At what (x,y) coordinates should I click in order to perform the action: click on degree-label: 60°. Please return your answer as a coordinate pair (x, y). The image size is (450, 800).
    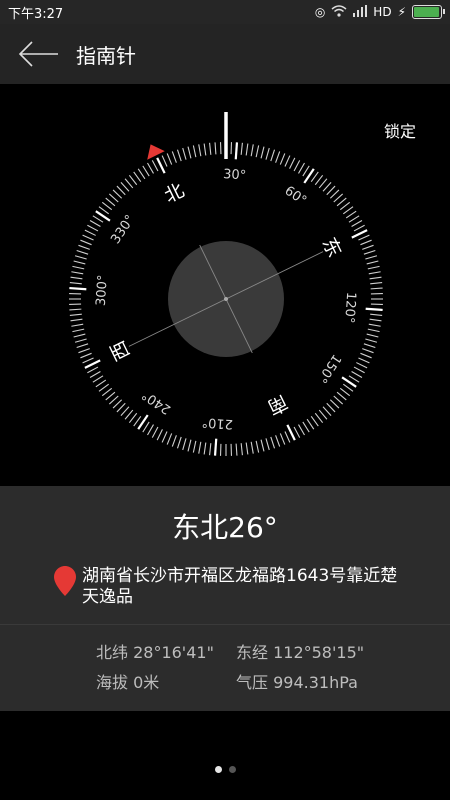
    Looking at the image, I should click on (295, 196).